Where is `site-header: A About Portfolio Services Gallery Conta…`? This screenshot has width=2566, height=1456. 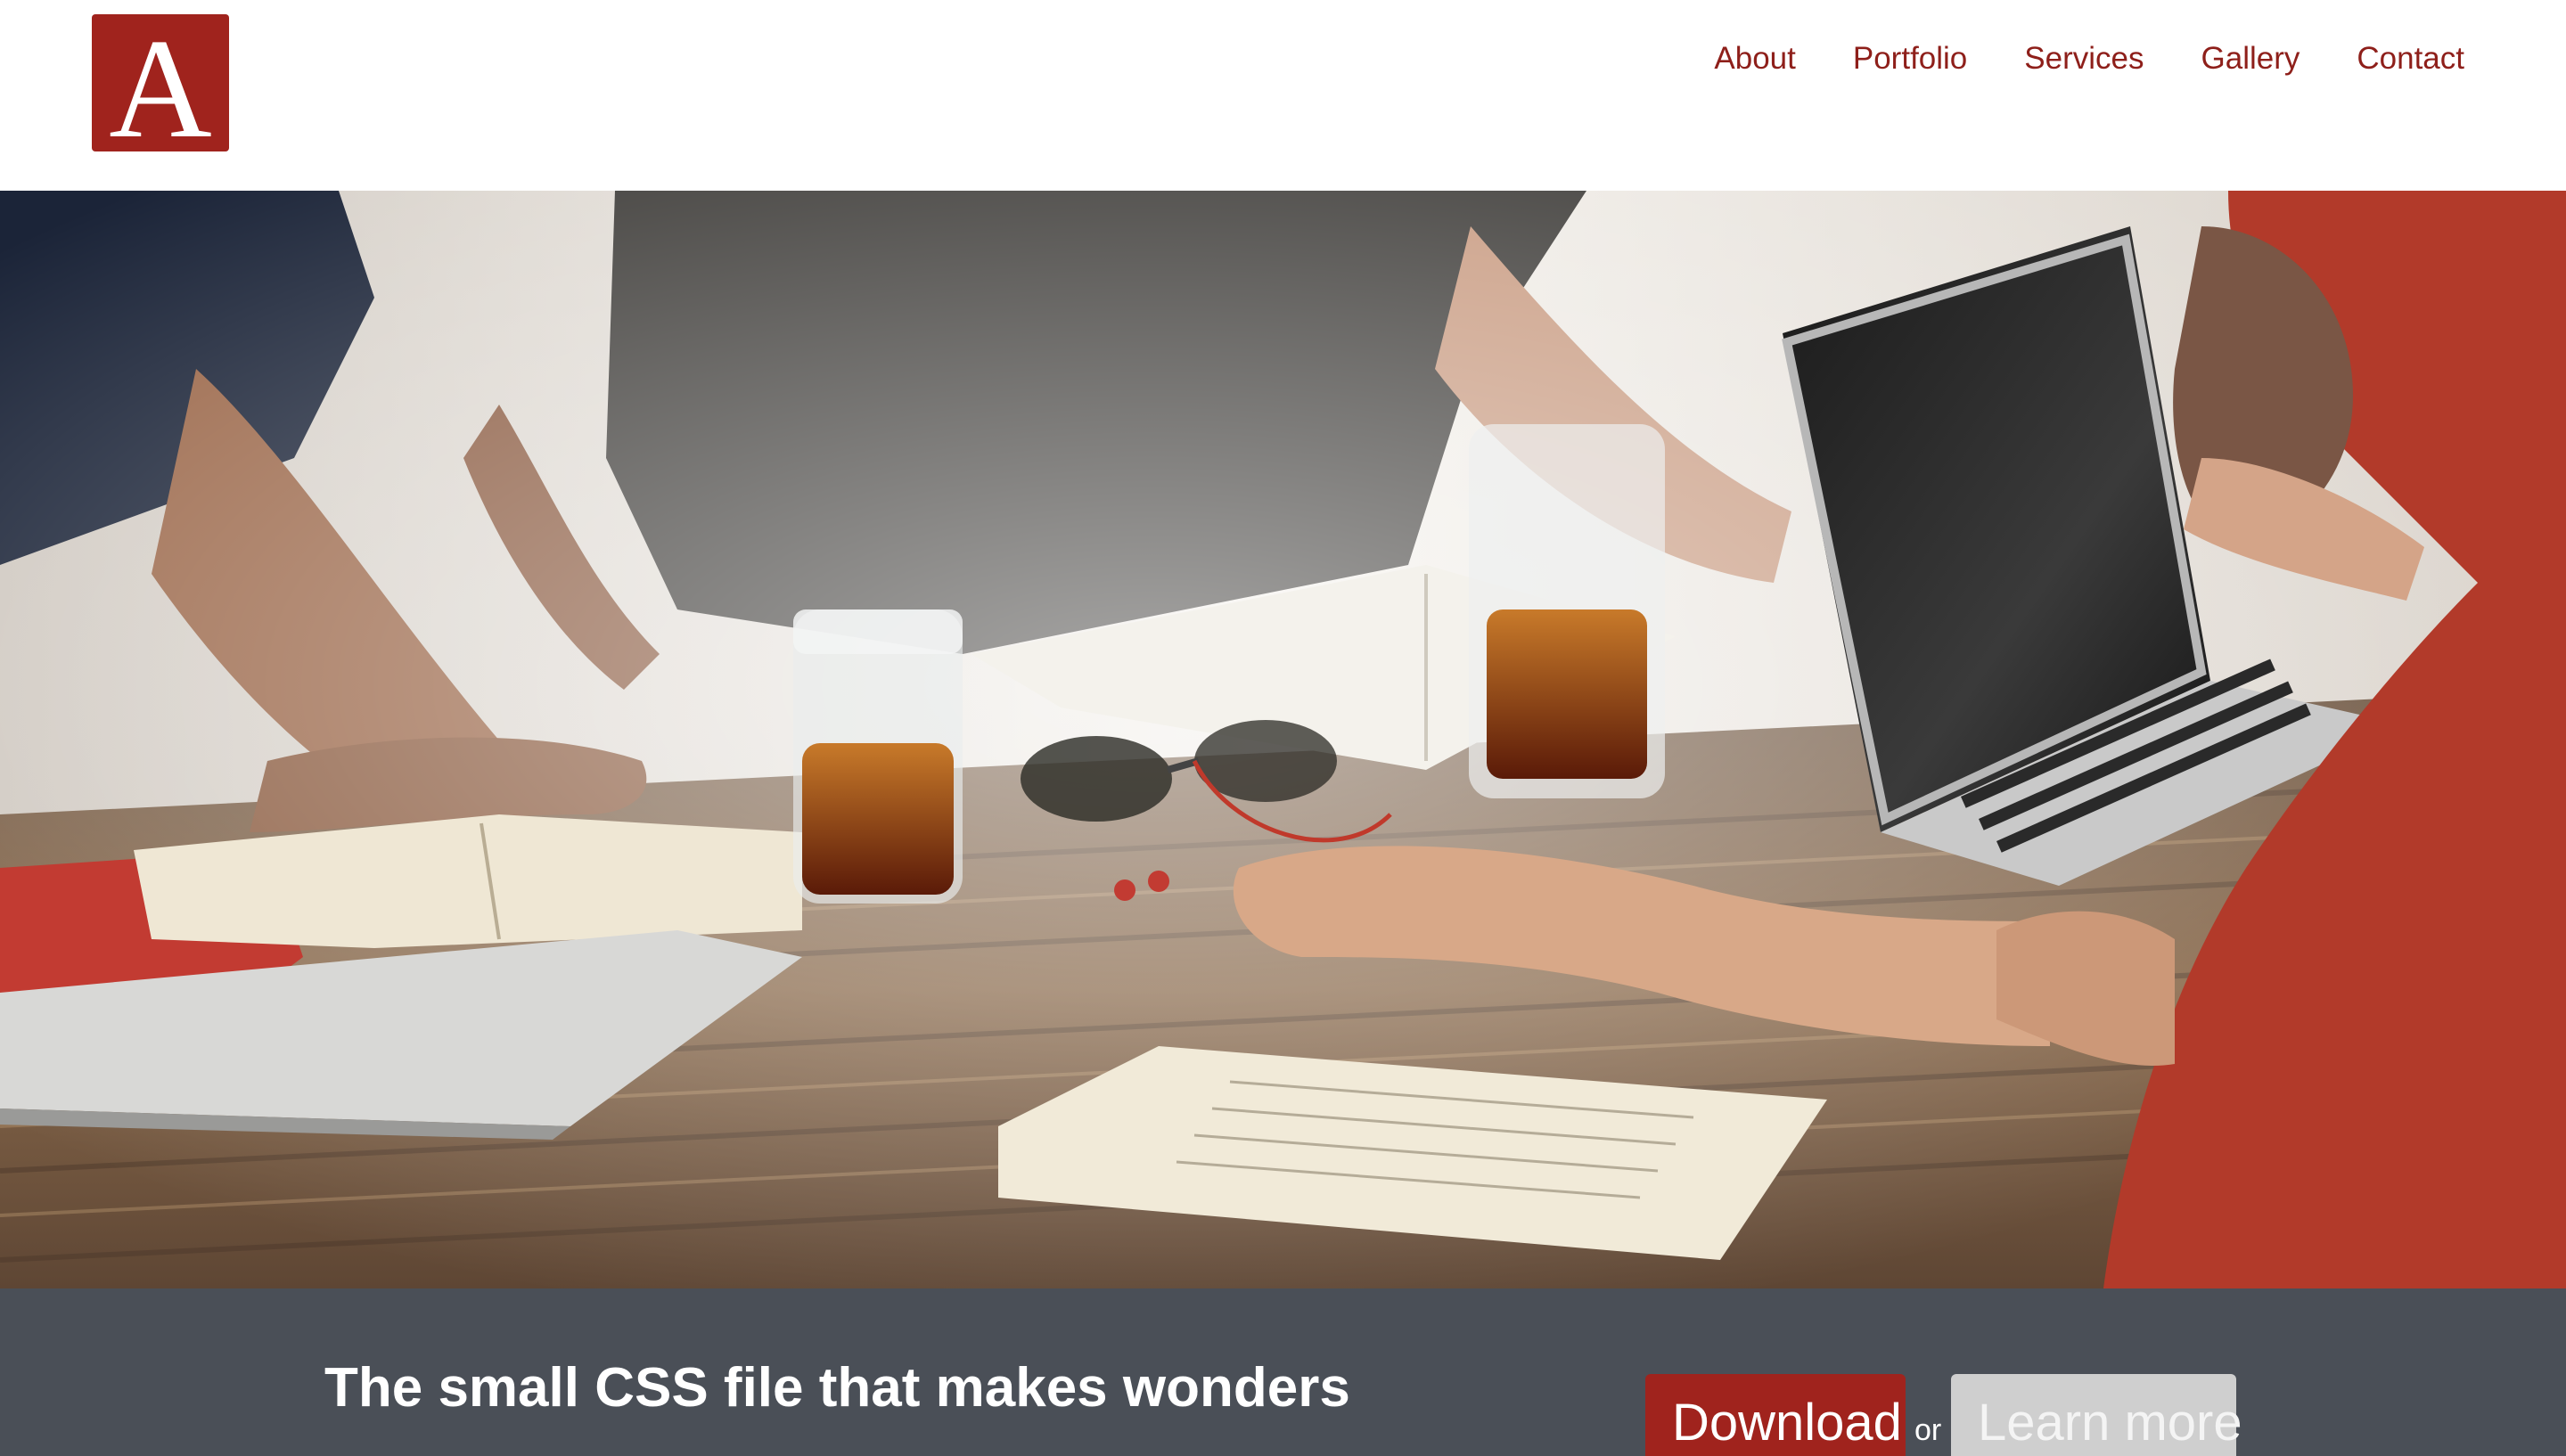
site-header: A About Portfolio Services Gallery Conta… is located at coordinates (1283, 95).